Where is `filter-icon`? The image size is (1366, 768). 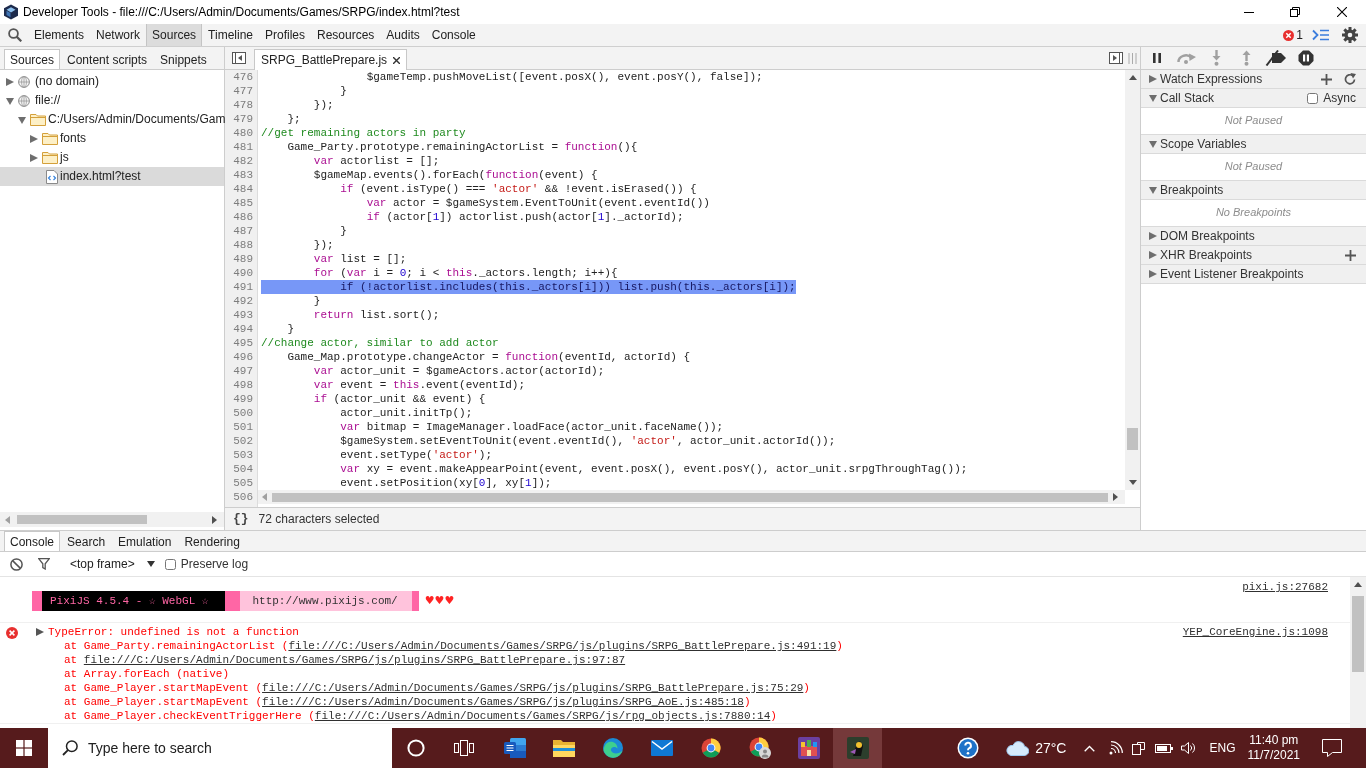
filter-icon is located at coordinates (44, 564).